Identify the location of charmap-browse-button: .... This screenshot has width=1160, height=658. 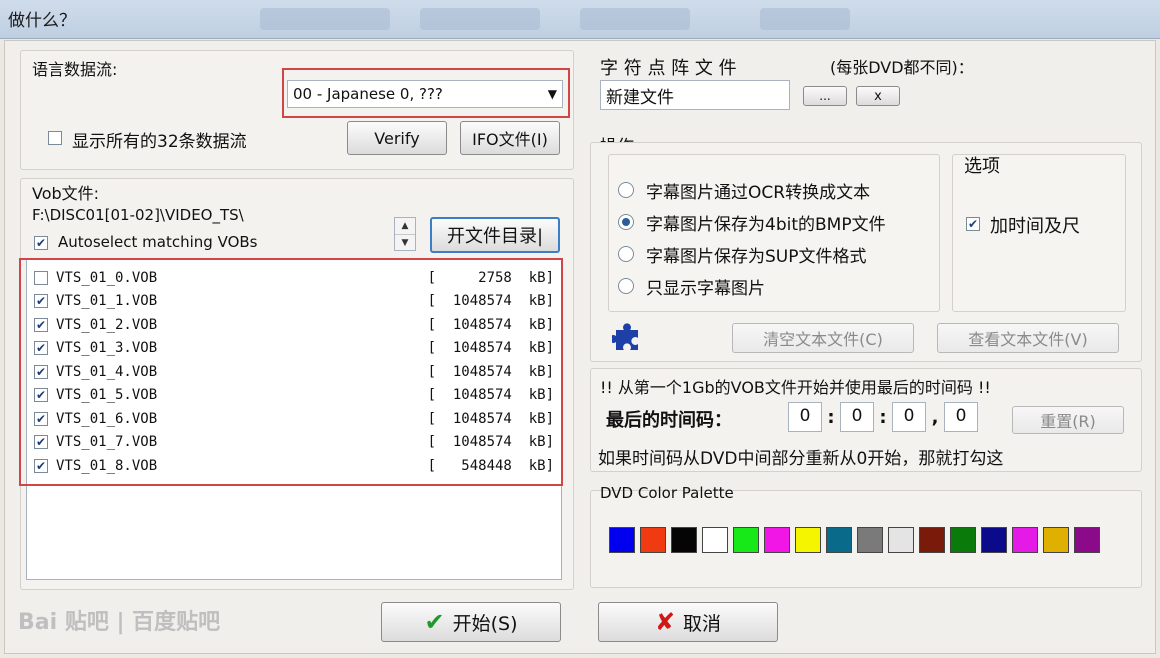
(825, 96).